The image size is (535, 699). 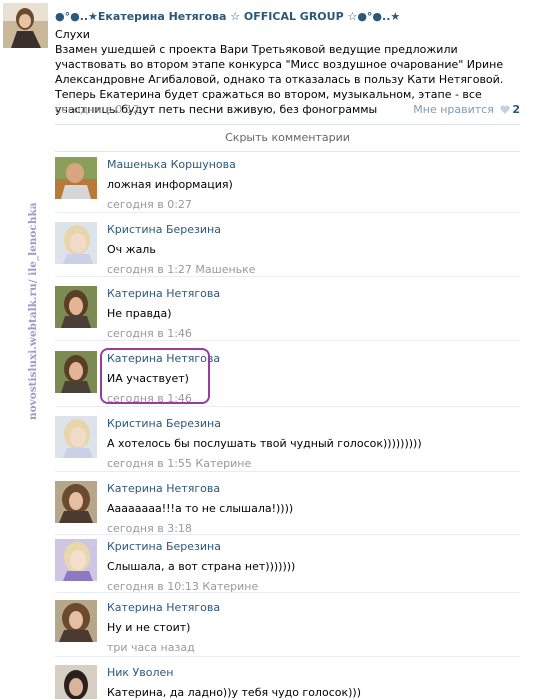 I want to click on reply-to-link: Машеньке, so click(x=225, y=269).